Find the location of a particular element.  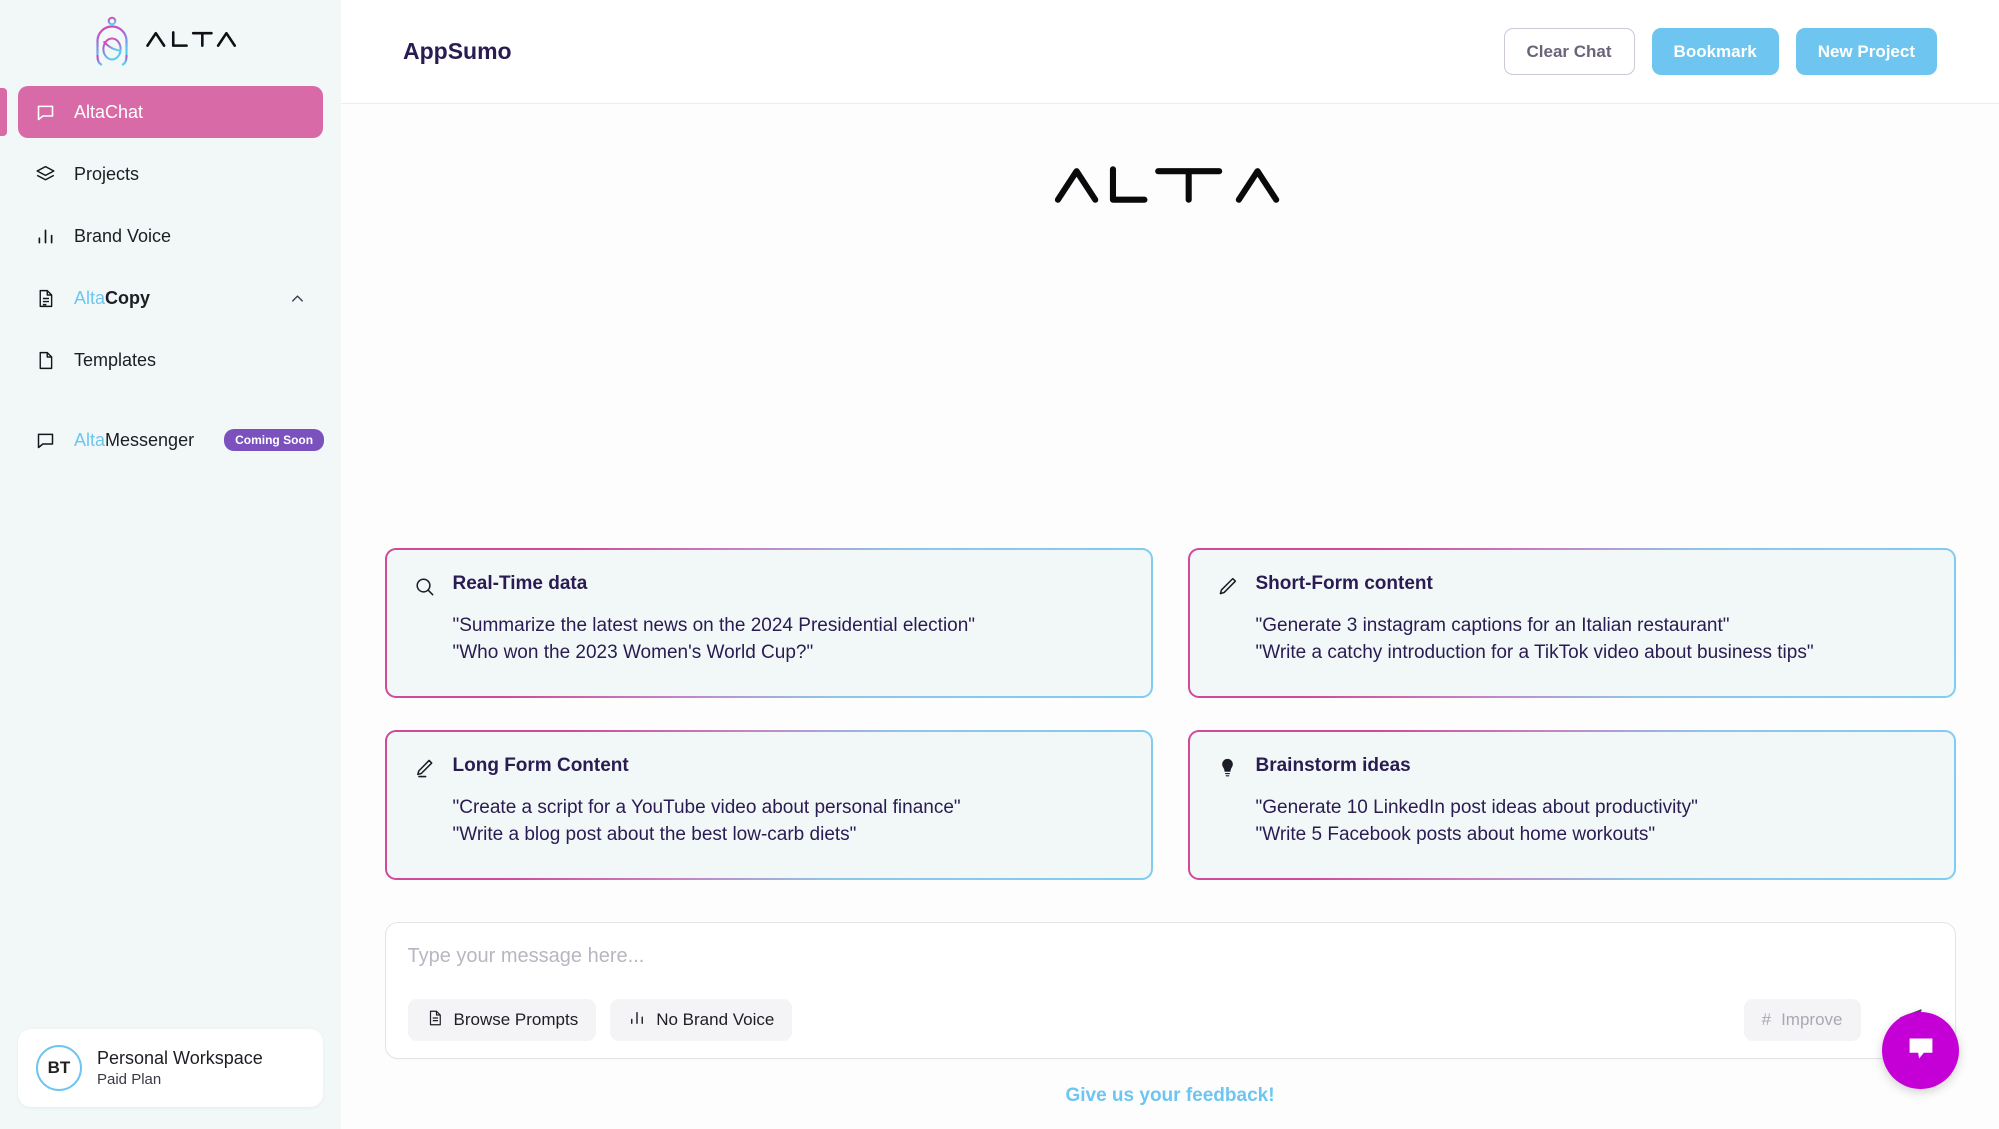

support-chat-widget-button is located at coordinates (1920, 1050).